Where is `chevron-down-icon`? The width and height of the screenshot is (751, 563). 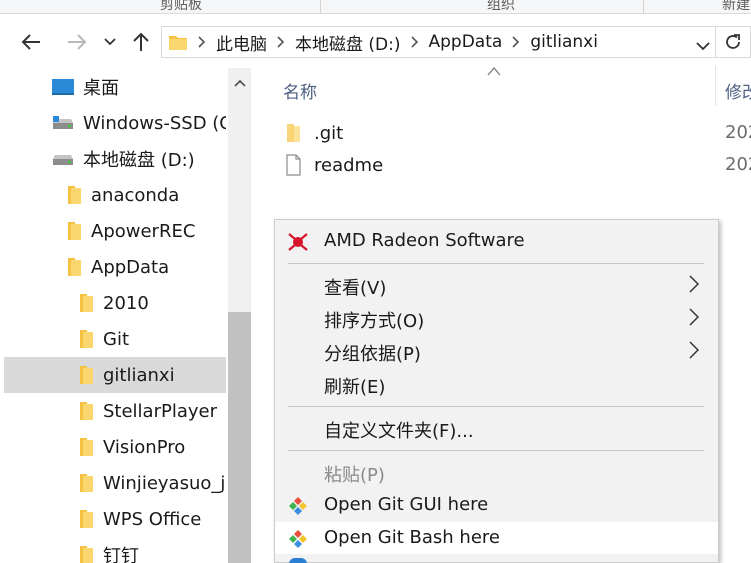 chevron-down-icon is located at coordinates (703, 46).